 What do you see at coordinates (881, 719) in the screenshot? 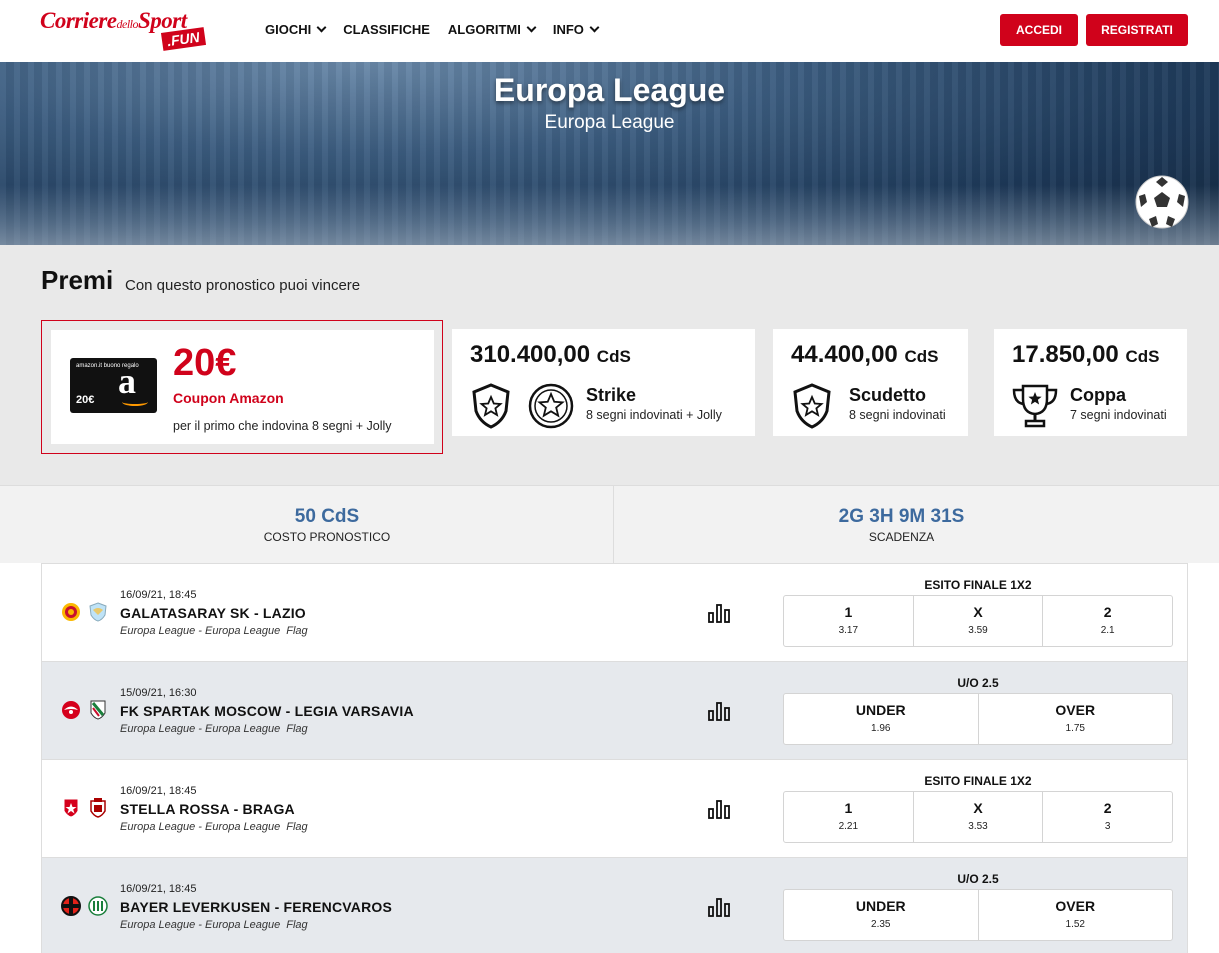
I see `odd-option: UNDER 1.96` at bounding box center [881, 719].